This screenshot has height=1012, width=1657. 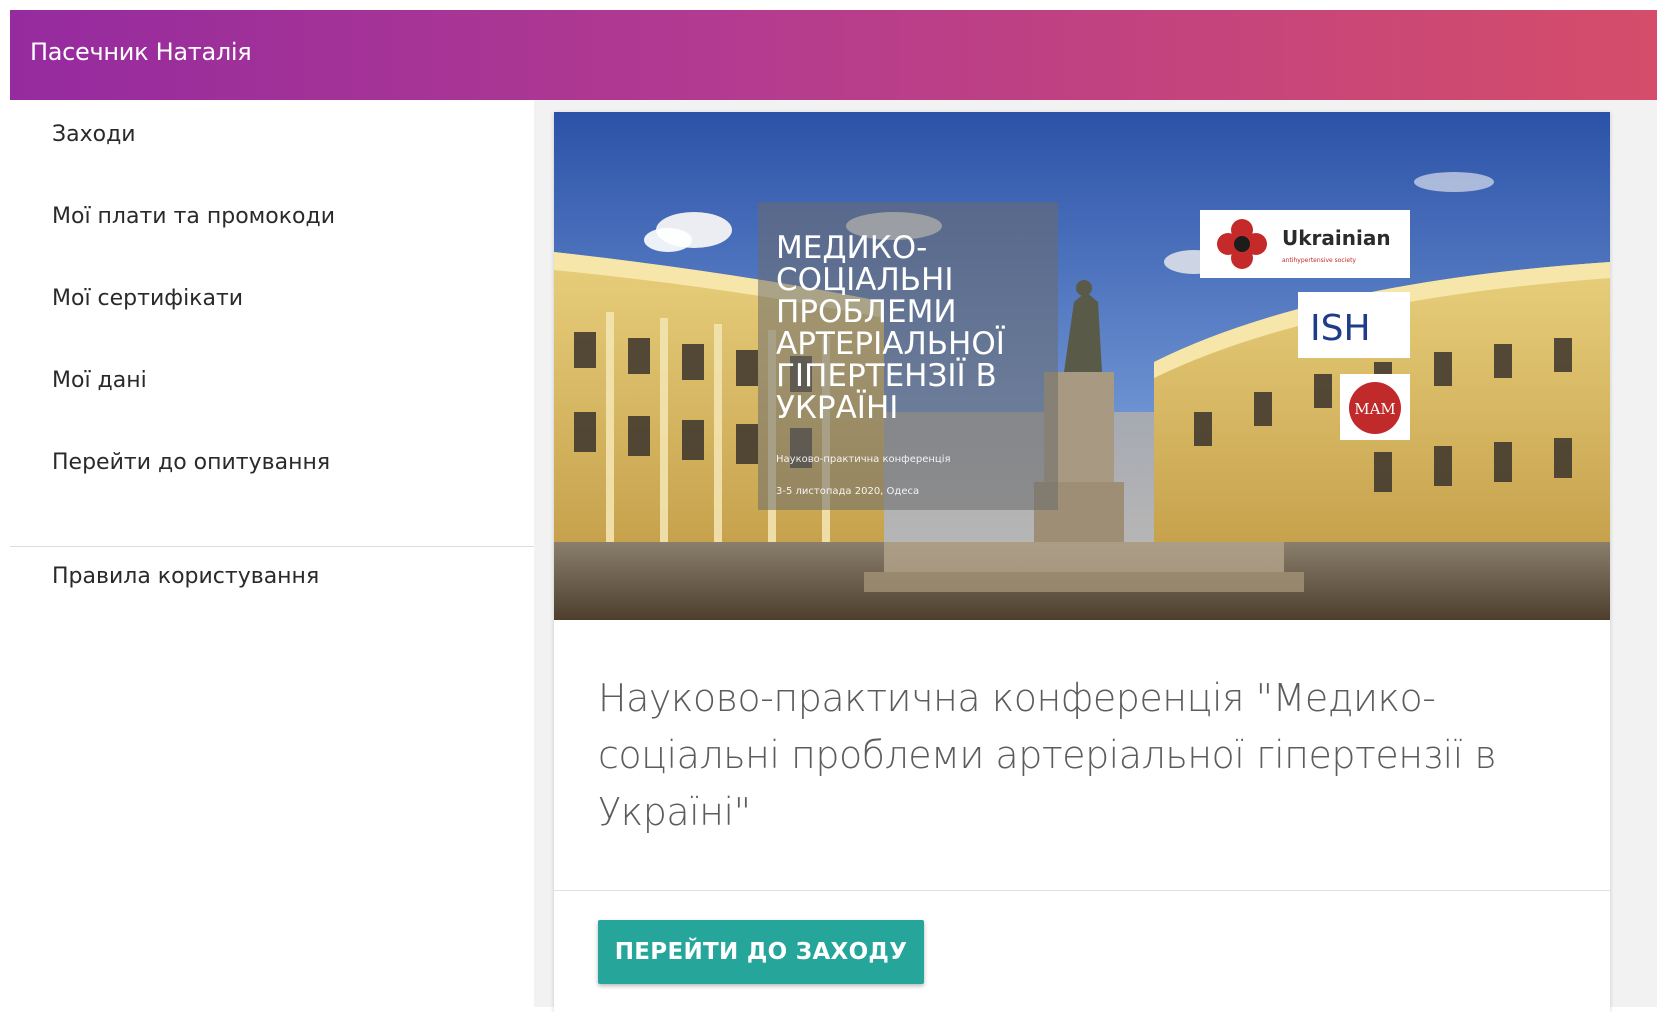 I want to click on banner-subtitle: Науково-практична конференція, so click(x=863, y=459).